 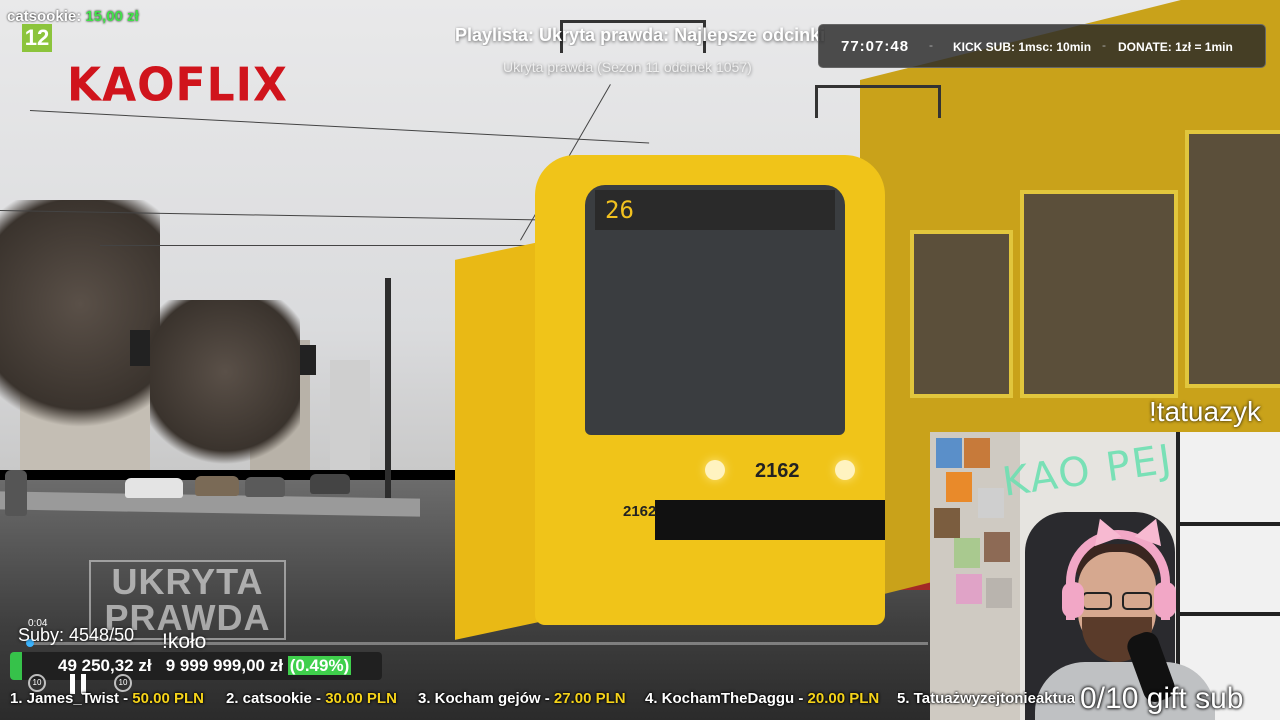 I want to click on ticker-name: 2. catsookie -, so click(x=274, y=698).